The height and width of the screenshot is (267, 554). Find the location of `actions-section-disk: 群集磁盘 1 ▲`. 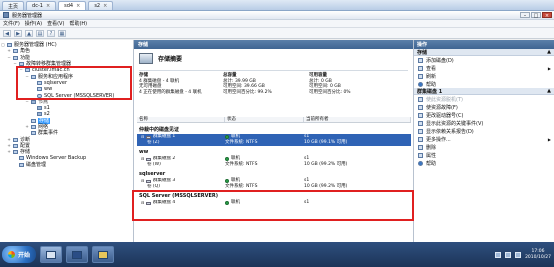

actions-section-disk: 群集磁盘 1 ▲ is located at coordinates (484, 91).